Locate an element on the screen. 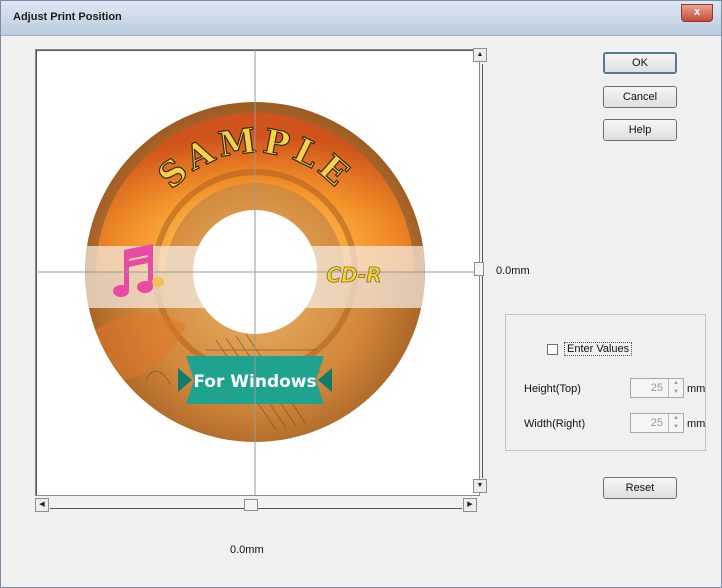 This screenshot has width=722, height=588. height-top-spinner: 25 ▲ ▼ is located at coordinates (657, 388).